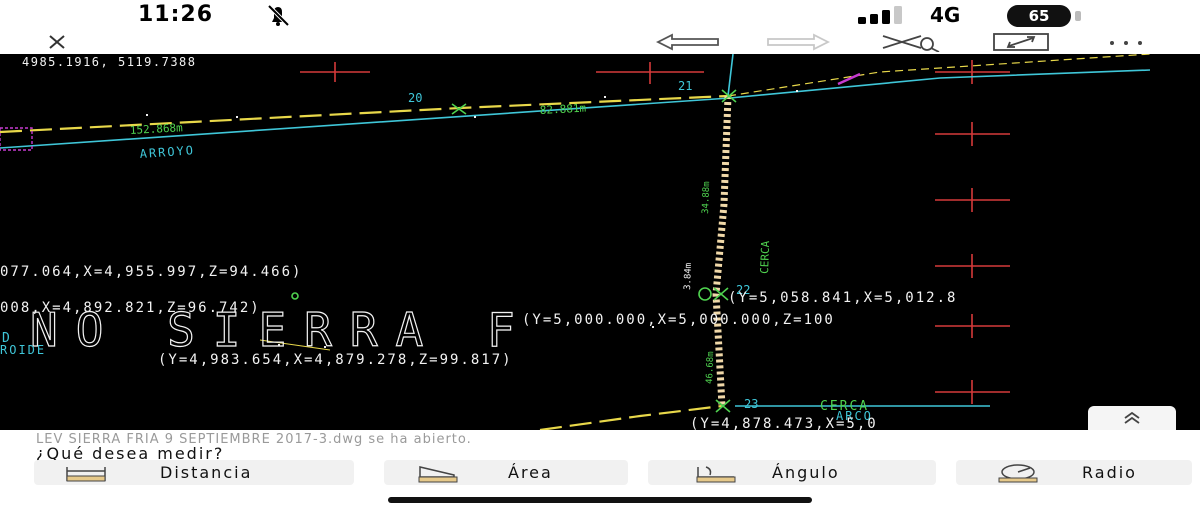  What do you see at coordinates (849, 79) in the screenshot?
I see `magenta-mark` at bounding box center [849, 79].